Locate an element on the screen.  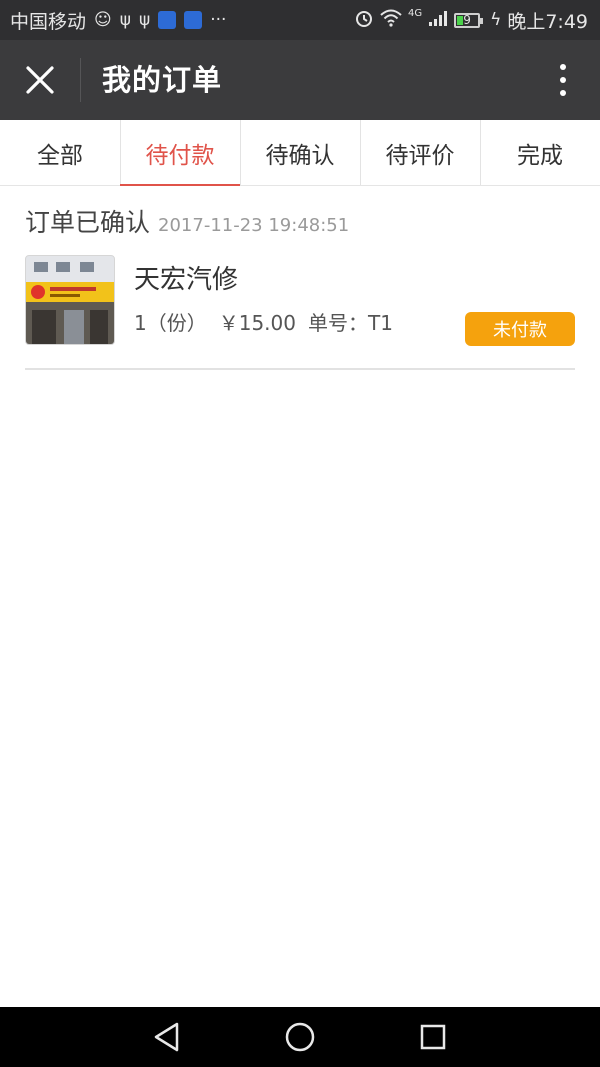
recents-button is located at coordinates (433, 1037).